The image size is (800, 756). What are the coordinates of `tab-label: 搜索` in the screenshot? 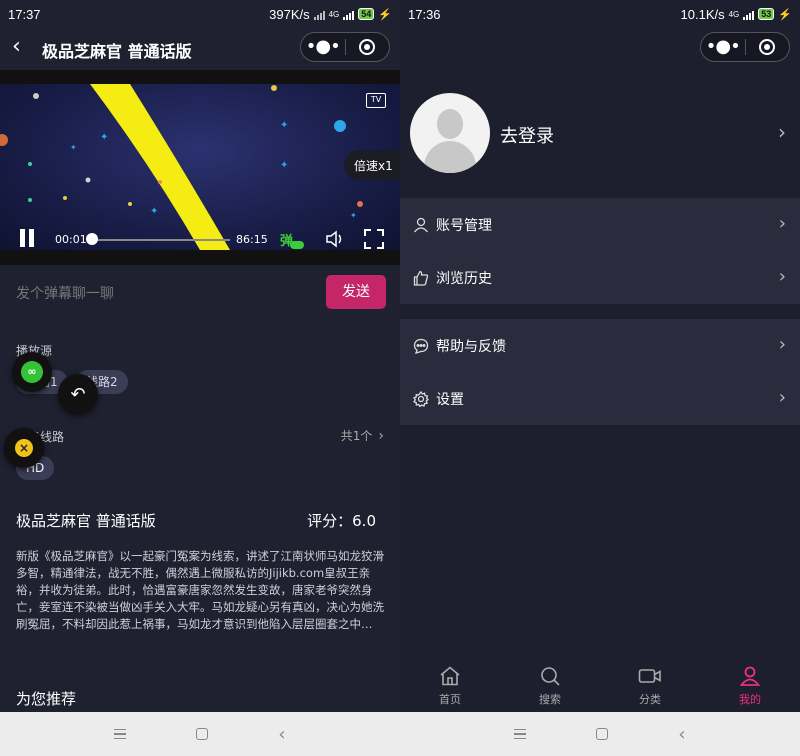 It's located at (550, 699).